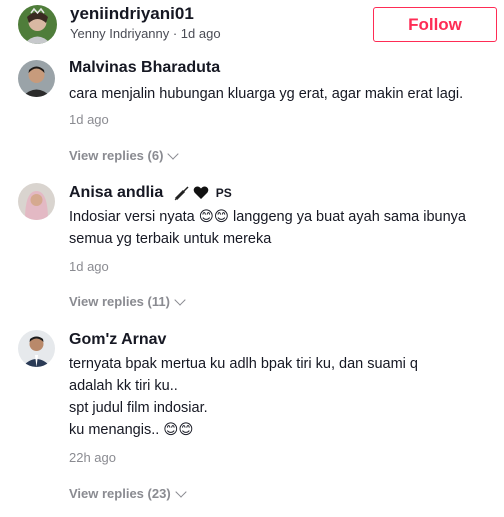  Describe the element at coordinates (92, 457) in the screenshot. I see `comment-time: 22h ago` at that location.